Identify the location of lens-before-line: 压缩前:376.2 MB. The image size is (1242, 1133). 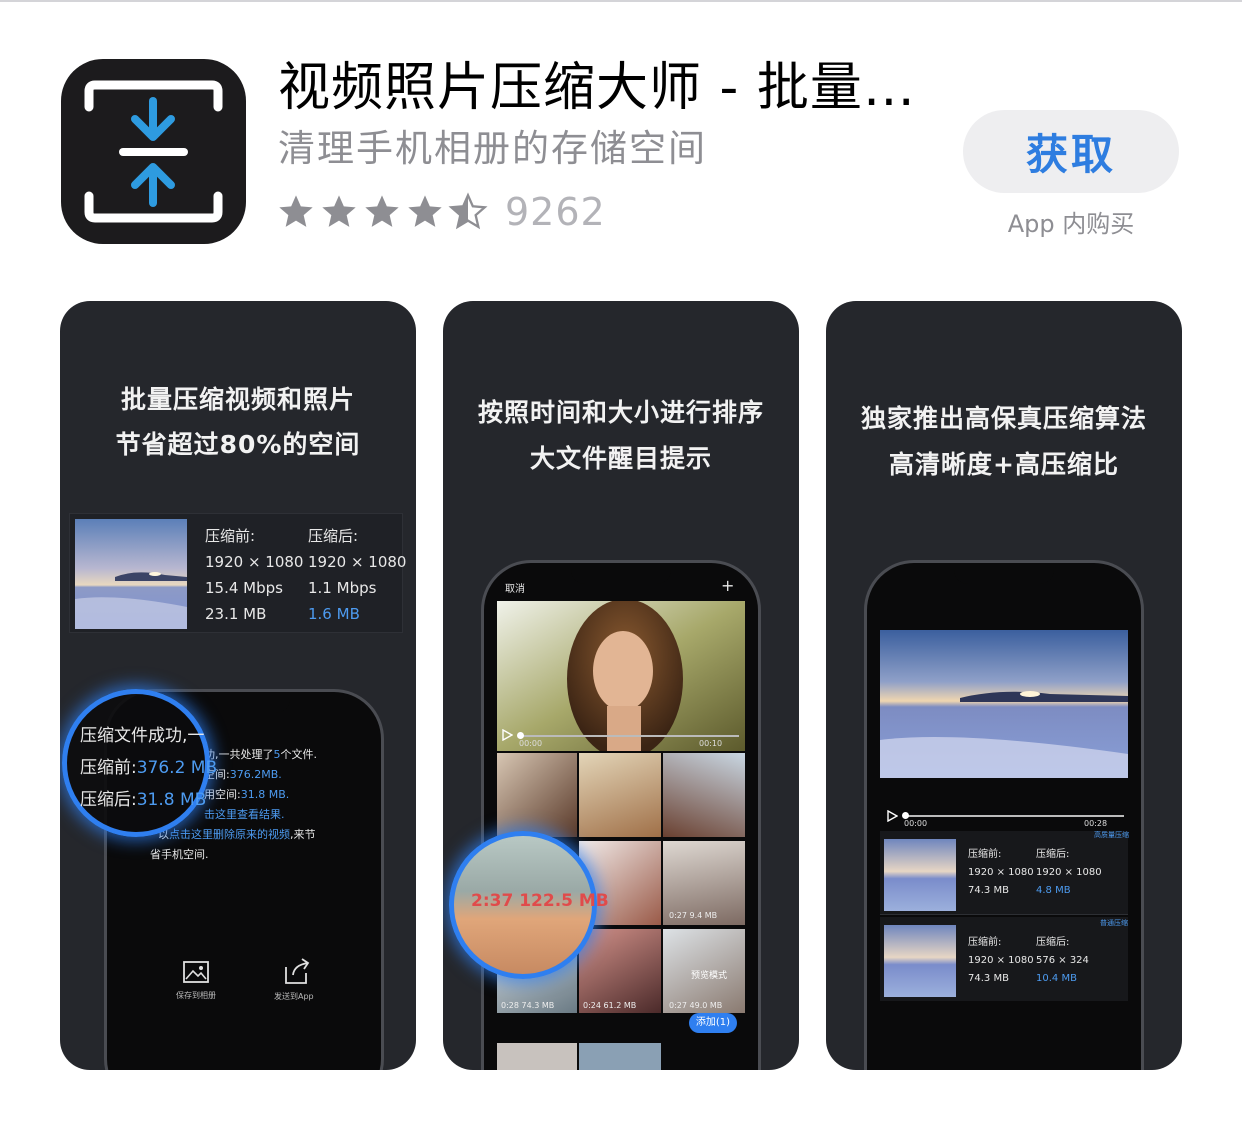
(149, 768).